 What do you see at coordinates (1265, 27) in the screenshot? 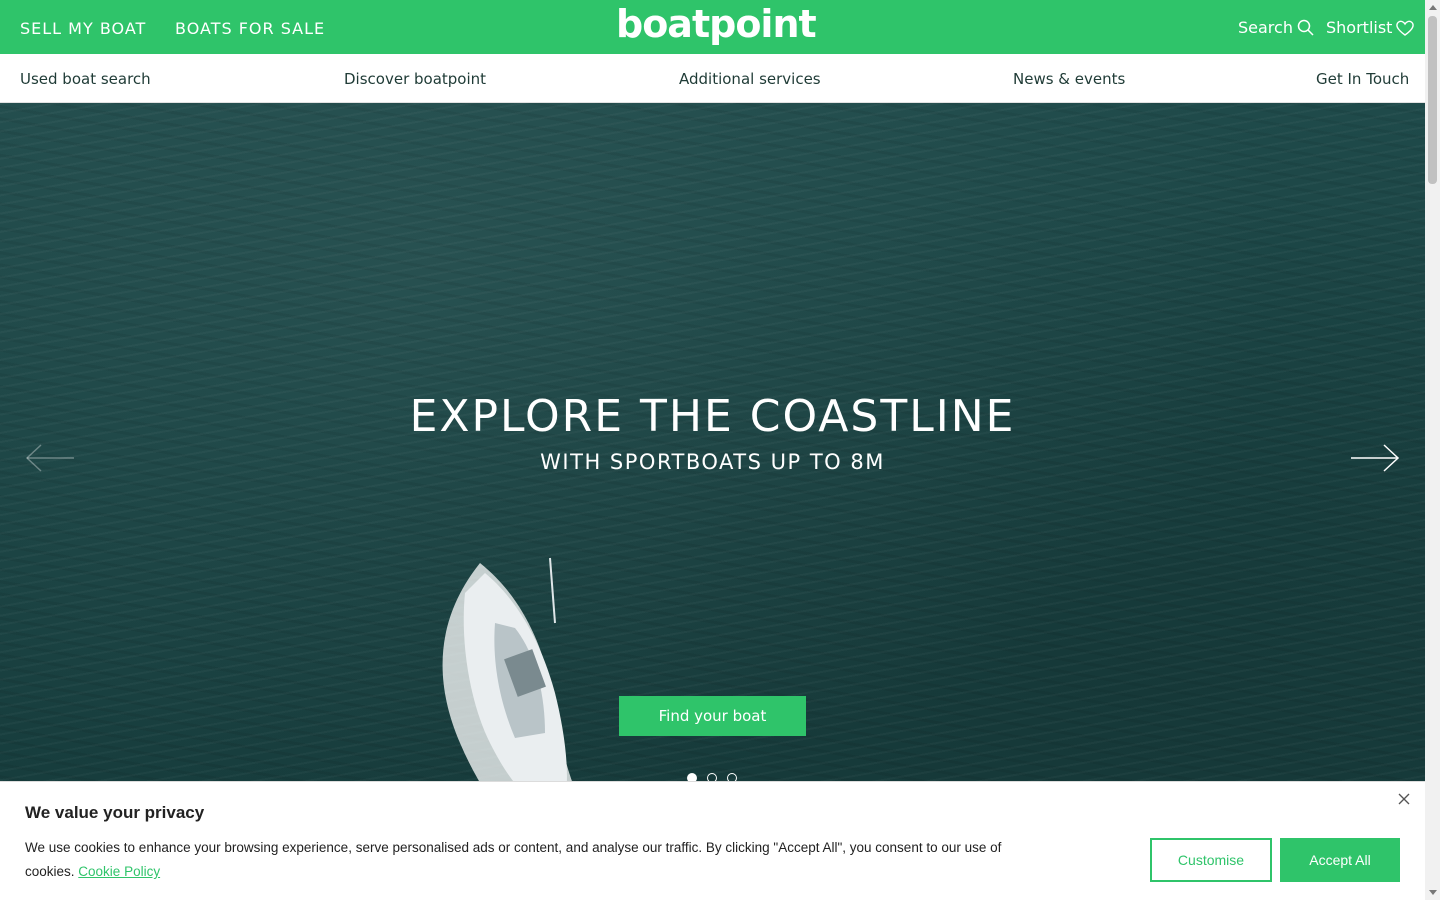
I see `search-label: Search` at bounding box center [1265, 27].